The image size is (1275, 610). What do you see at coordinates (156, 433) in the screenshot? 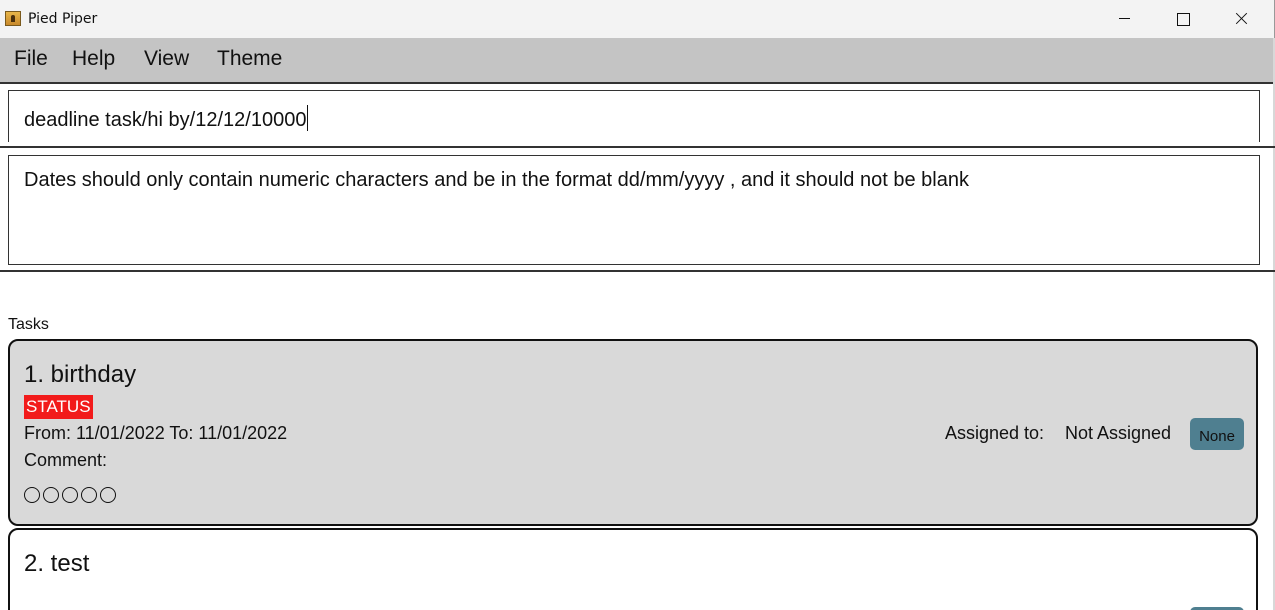
I see `task-dates: From: 11/01/2022 To: 11/01/2022` at bounding box center [156, 433].